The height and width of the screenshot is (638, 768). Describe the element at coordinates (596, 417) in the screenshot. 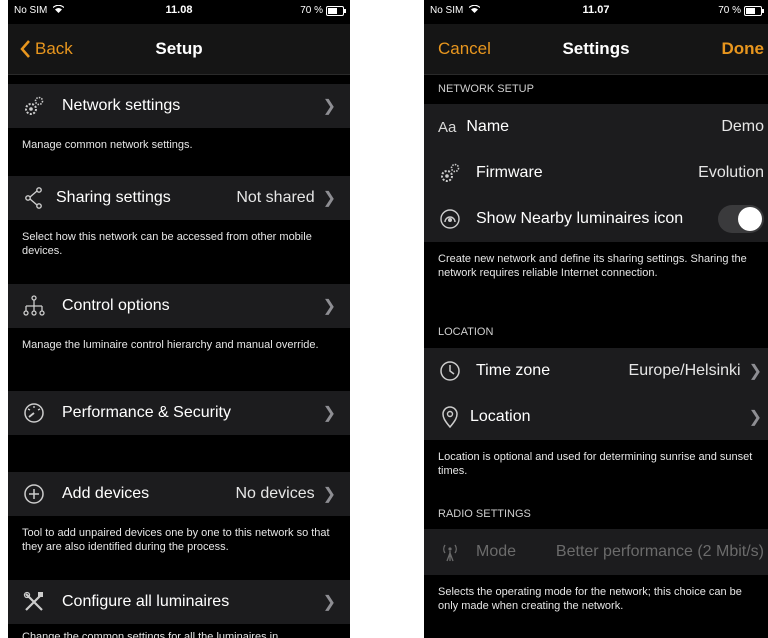

I see `location-row: Location ❯` at that location.